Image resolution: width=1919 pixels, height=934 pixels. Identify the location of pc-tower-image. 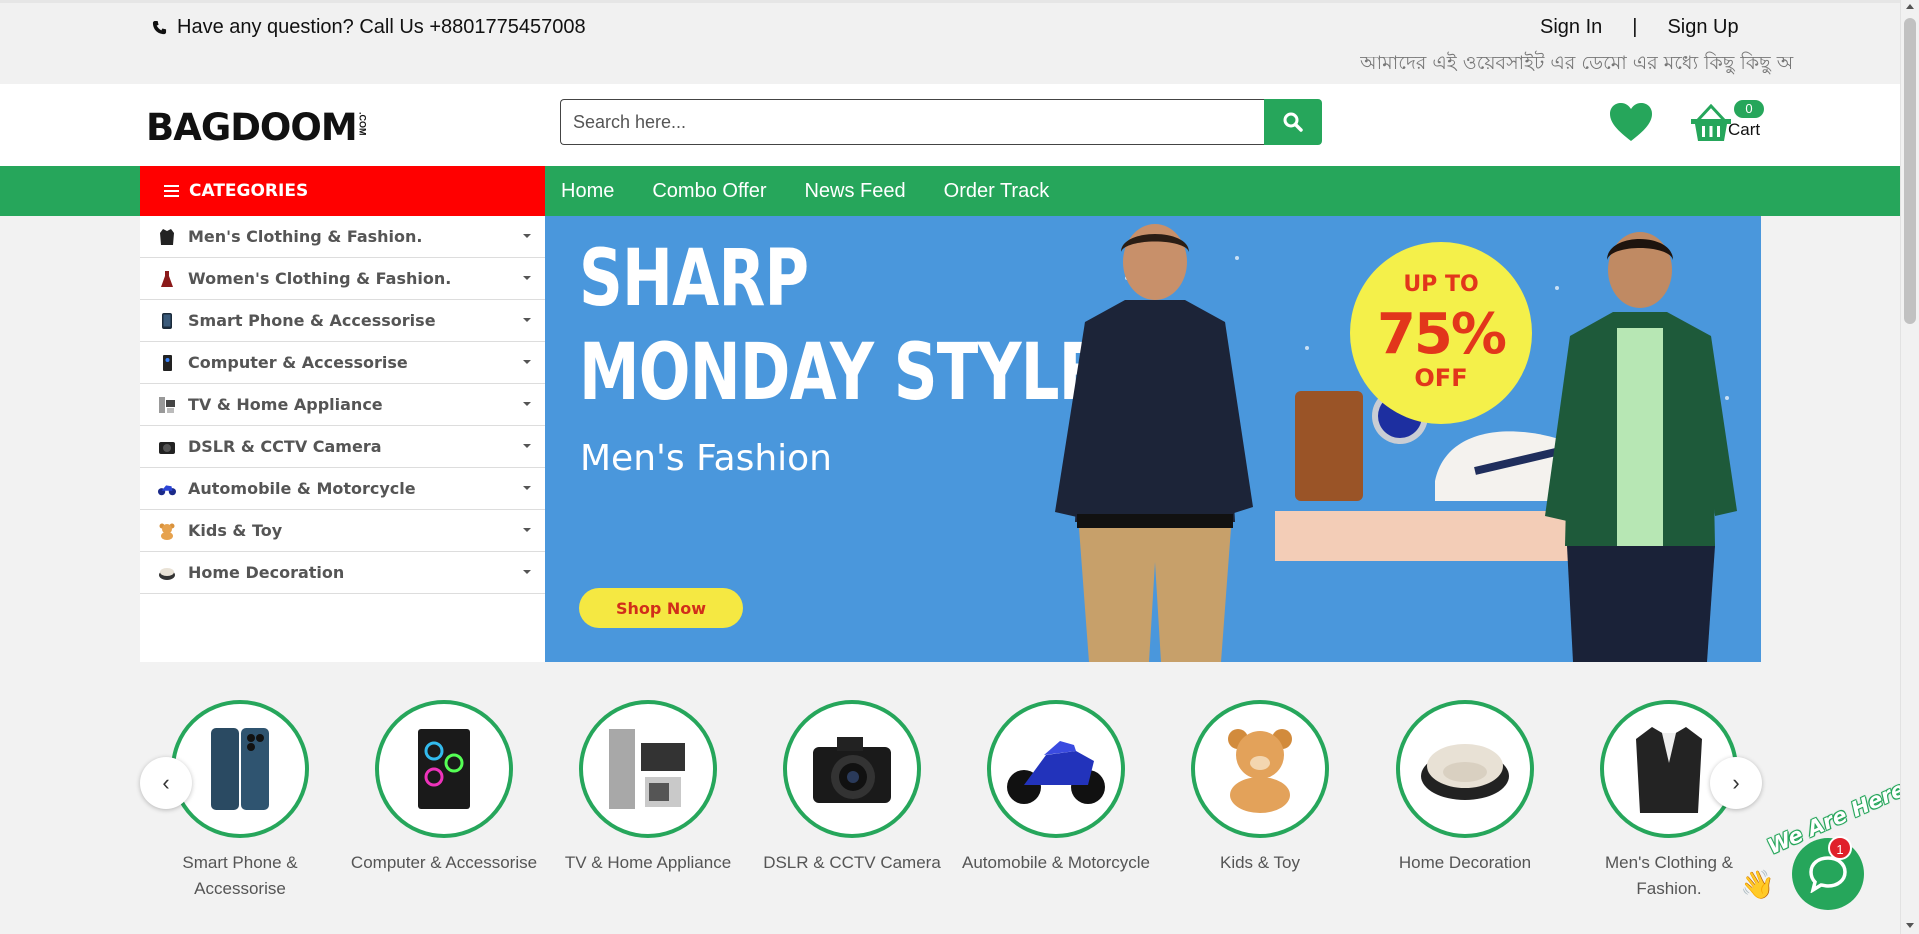
(444, 769).